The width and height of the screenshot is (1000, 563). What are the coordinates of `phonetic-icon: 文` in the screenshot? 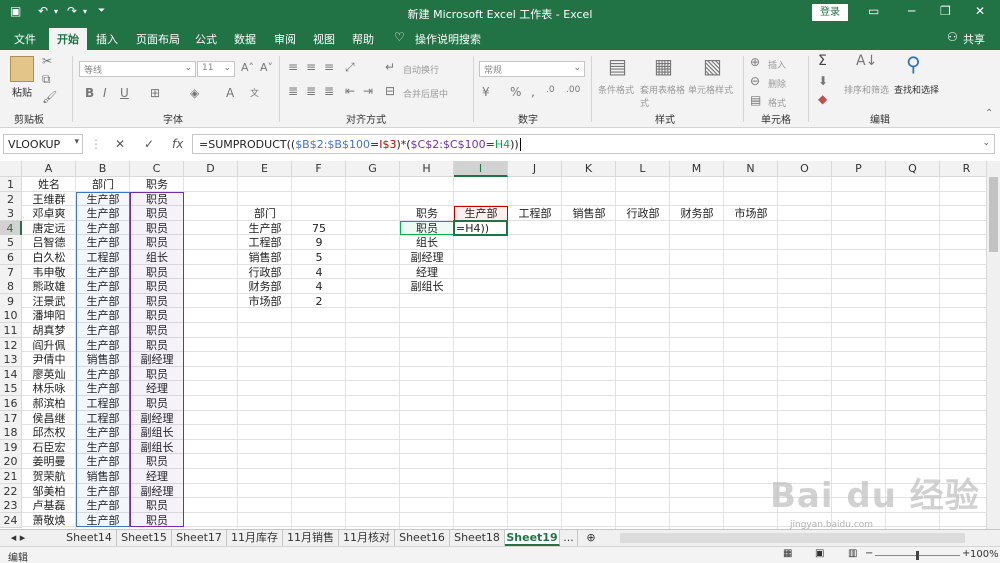 It's located at (254, 92).